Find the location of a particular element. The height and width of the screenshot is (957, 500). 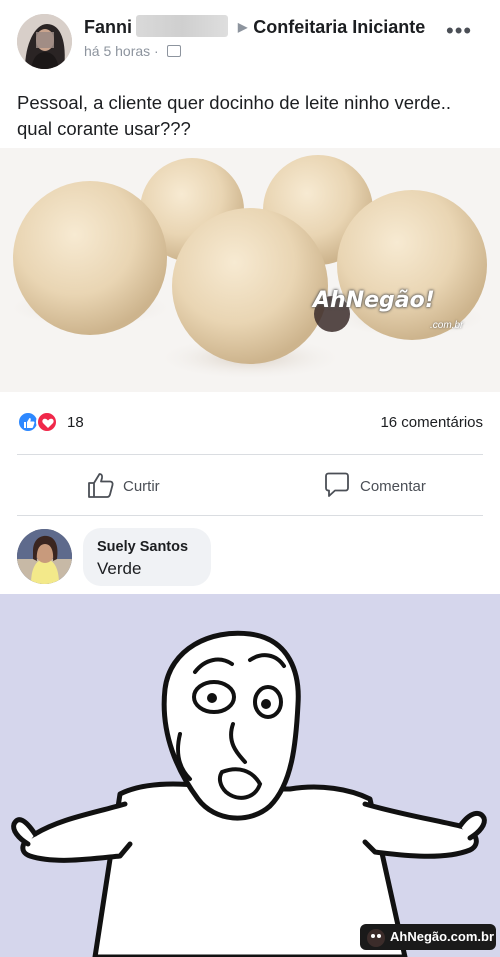

meme-watermark-logo: AhNegão.com.br is located at coordinates (428, 937).